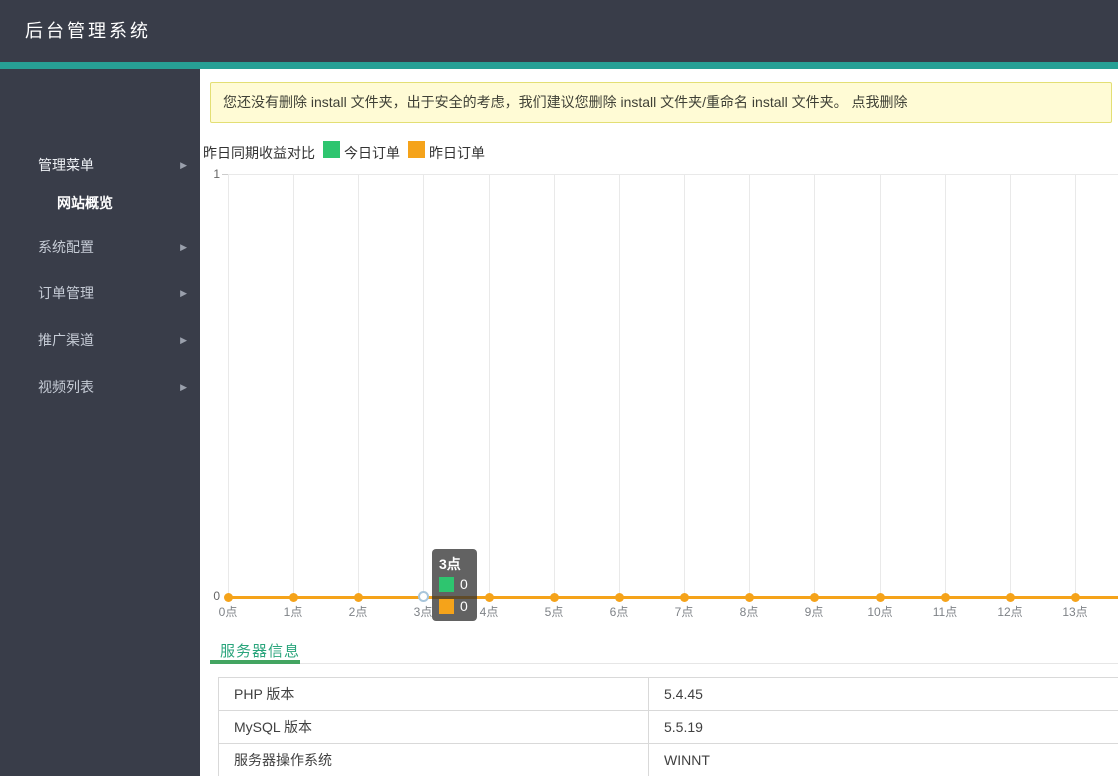  I want to click on server-info-table: PHP 版本 5.4.45 MySQL 版本 5.5.19 服务器操作系统 WINNT, so click(668, 726).